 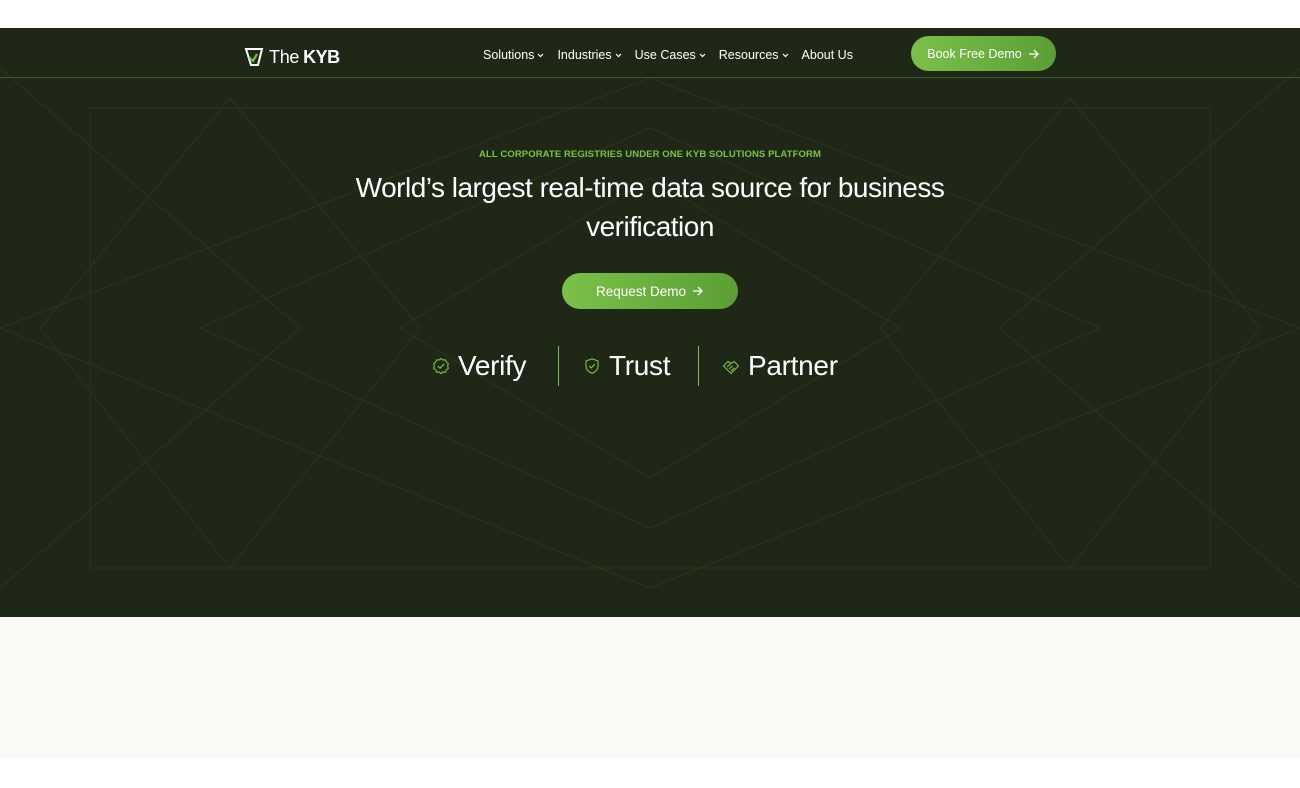 I want to click on nav-item-resources: Resources, so click(x=754, y=55).